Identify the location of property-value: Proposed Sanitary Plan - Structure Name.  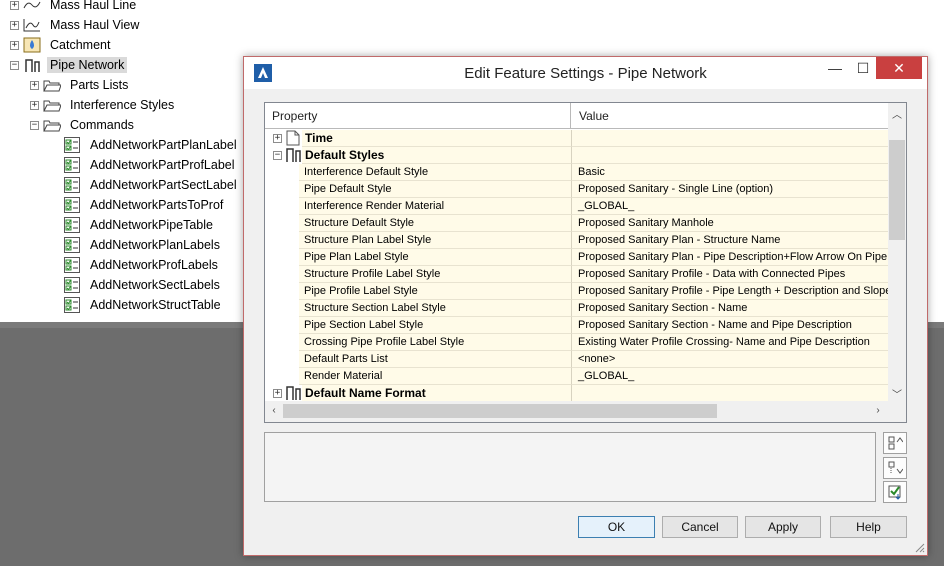
(729, 240).